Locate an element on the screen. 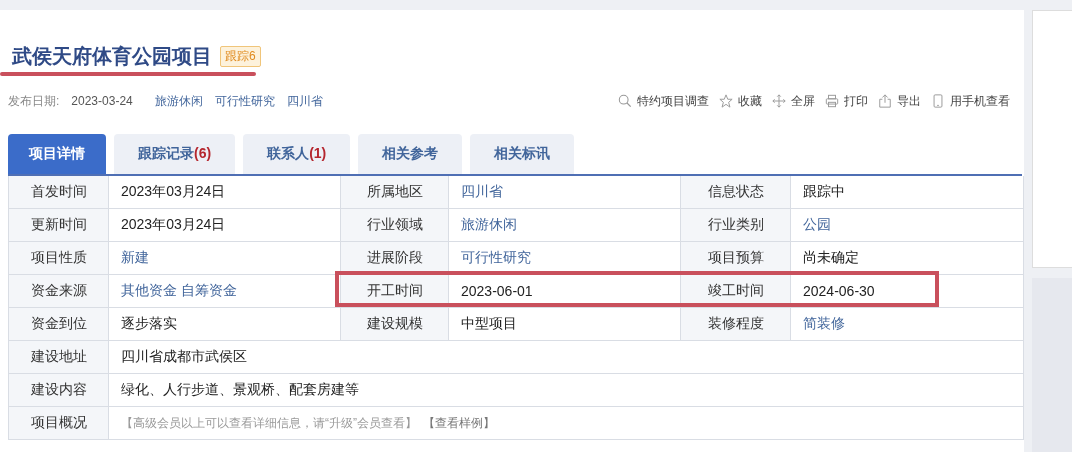 The height and width of the screenshot is (452, 1072). star-icon is located at coordinates (726, 101).